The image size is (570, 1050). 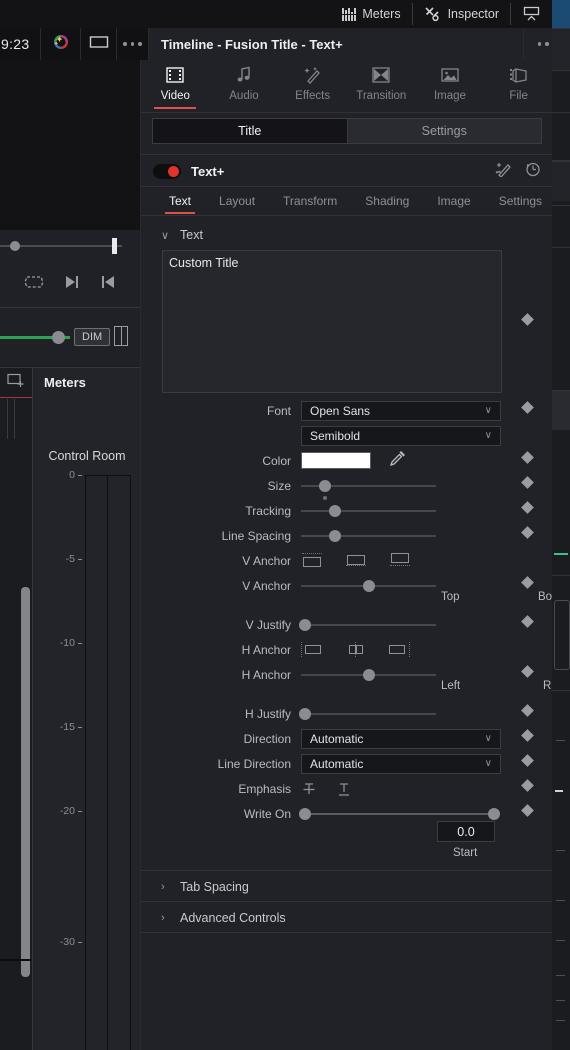 I want to click on font-family-dropdown: Open Sans ∨, so click(x=401, y=410).